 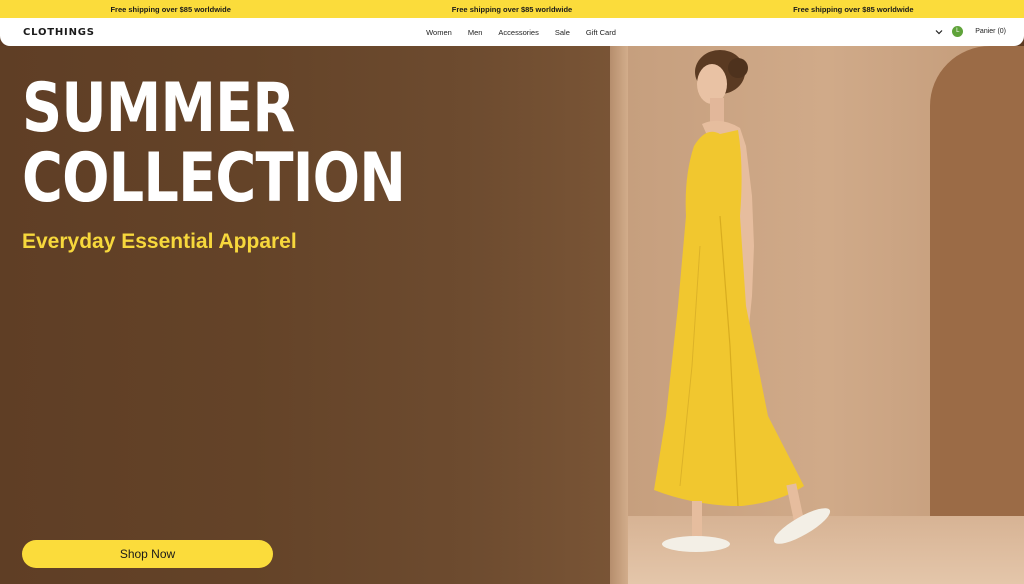 I want to click on model-photo, so click(x=742, y=301).